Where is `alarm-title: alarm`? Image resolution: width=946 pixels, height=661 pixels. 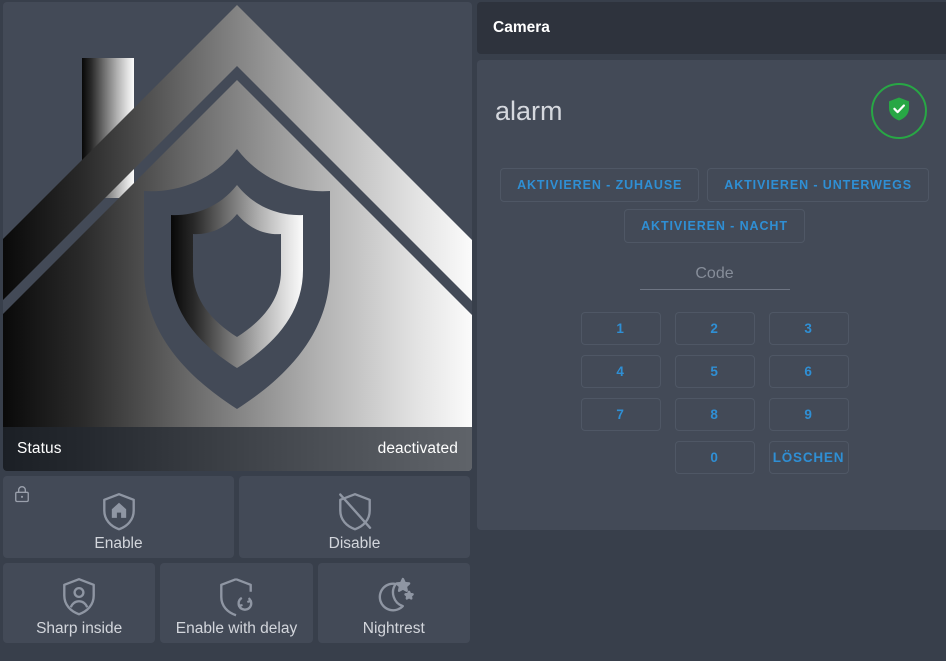
alarm-title: alarm is located at coordinates (529, 111).